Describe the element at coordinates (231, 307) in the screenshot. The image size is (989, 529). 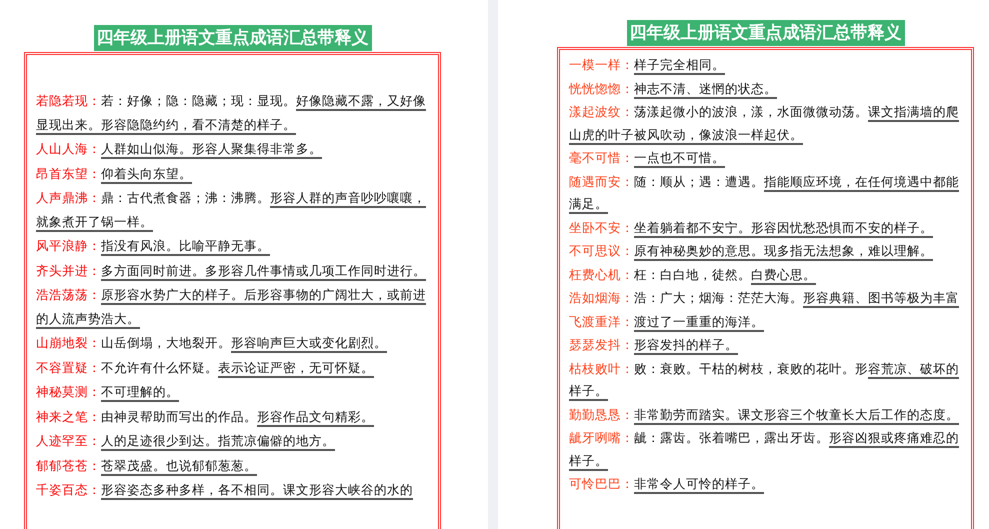
I see `idiom-entry: 浩浩荡荡：原形容水势广大的样子。后形容事物的广阔壮大，或前进的人流声势浩大。` at that location.